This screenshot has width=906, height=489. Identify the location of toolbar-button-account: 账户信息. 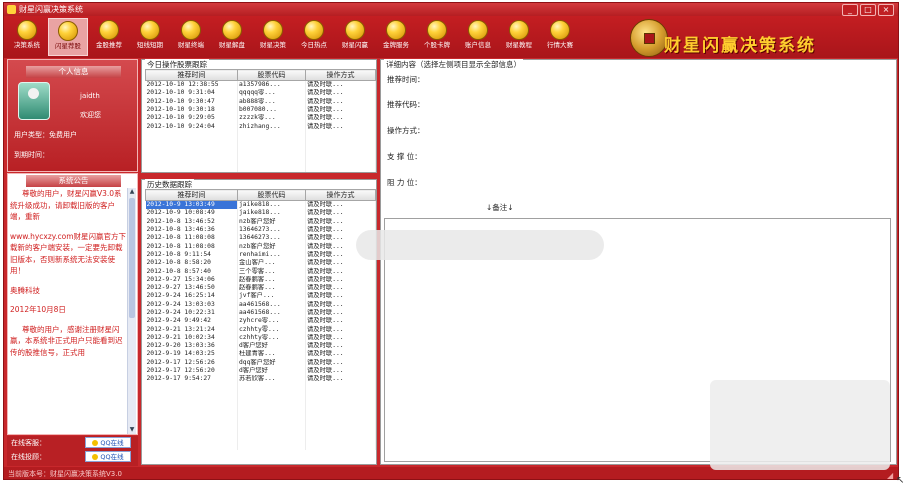
(478, 37).